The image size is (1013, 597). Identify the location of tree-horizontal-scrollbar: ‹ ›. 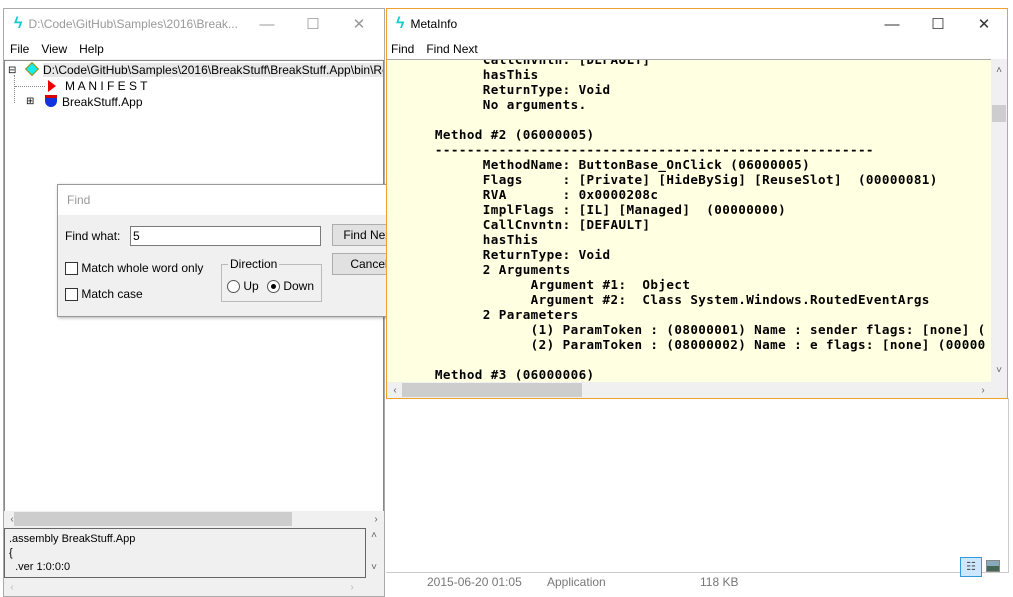
(194, 519).